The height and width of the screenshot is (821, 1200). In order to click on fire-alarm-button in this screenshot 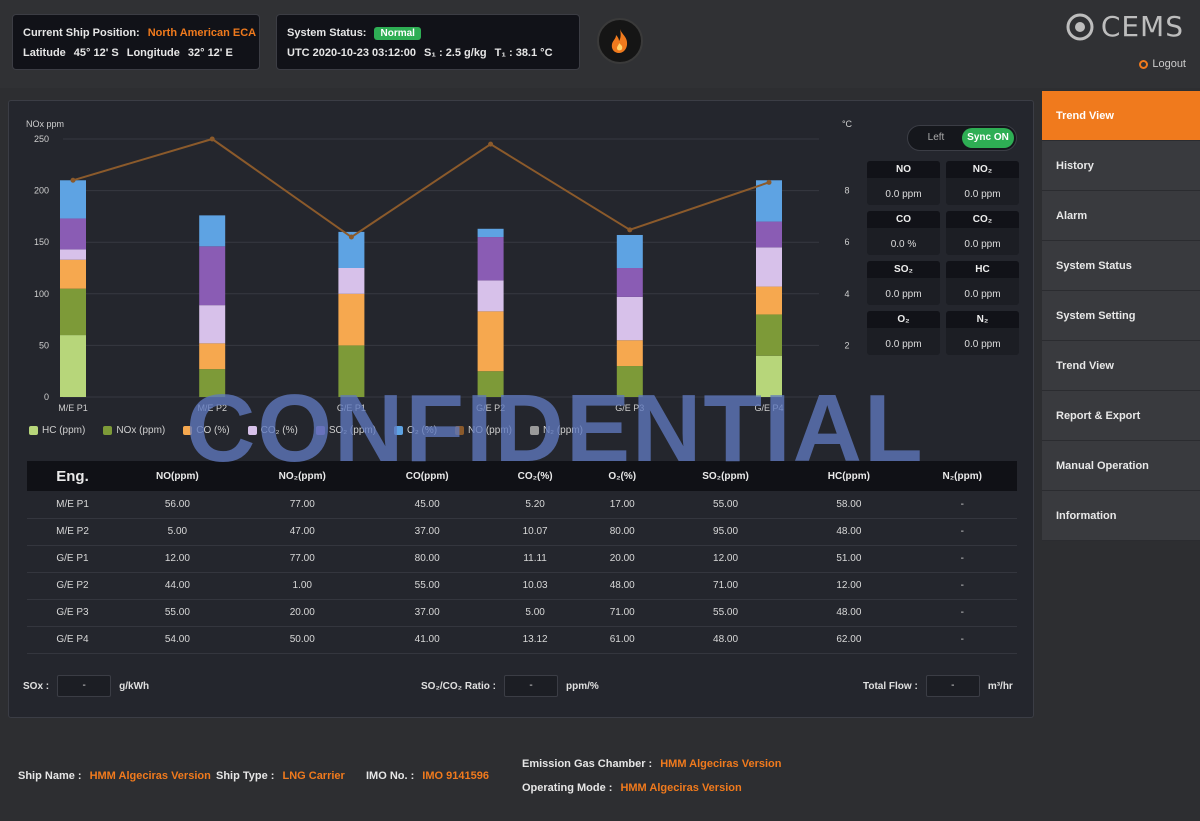, I will do `click(620, 41)`.